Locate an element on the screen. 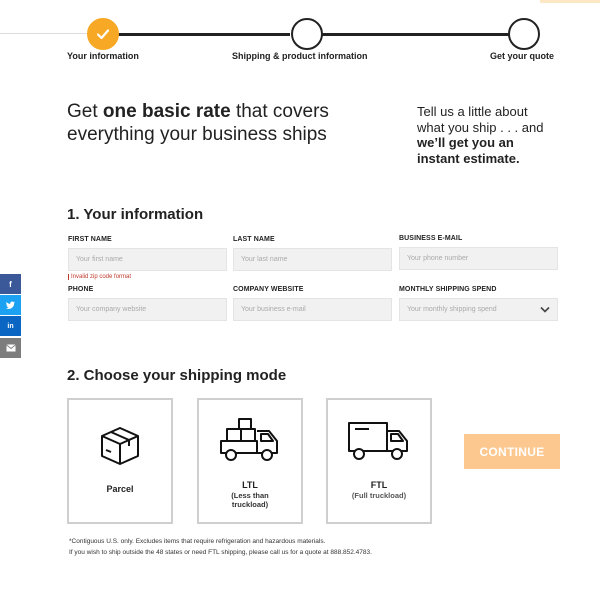 This screenshot has height=600, width=600. last-name-input: Your last name is located at coordinates (312, 259).